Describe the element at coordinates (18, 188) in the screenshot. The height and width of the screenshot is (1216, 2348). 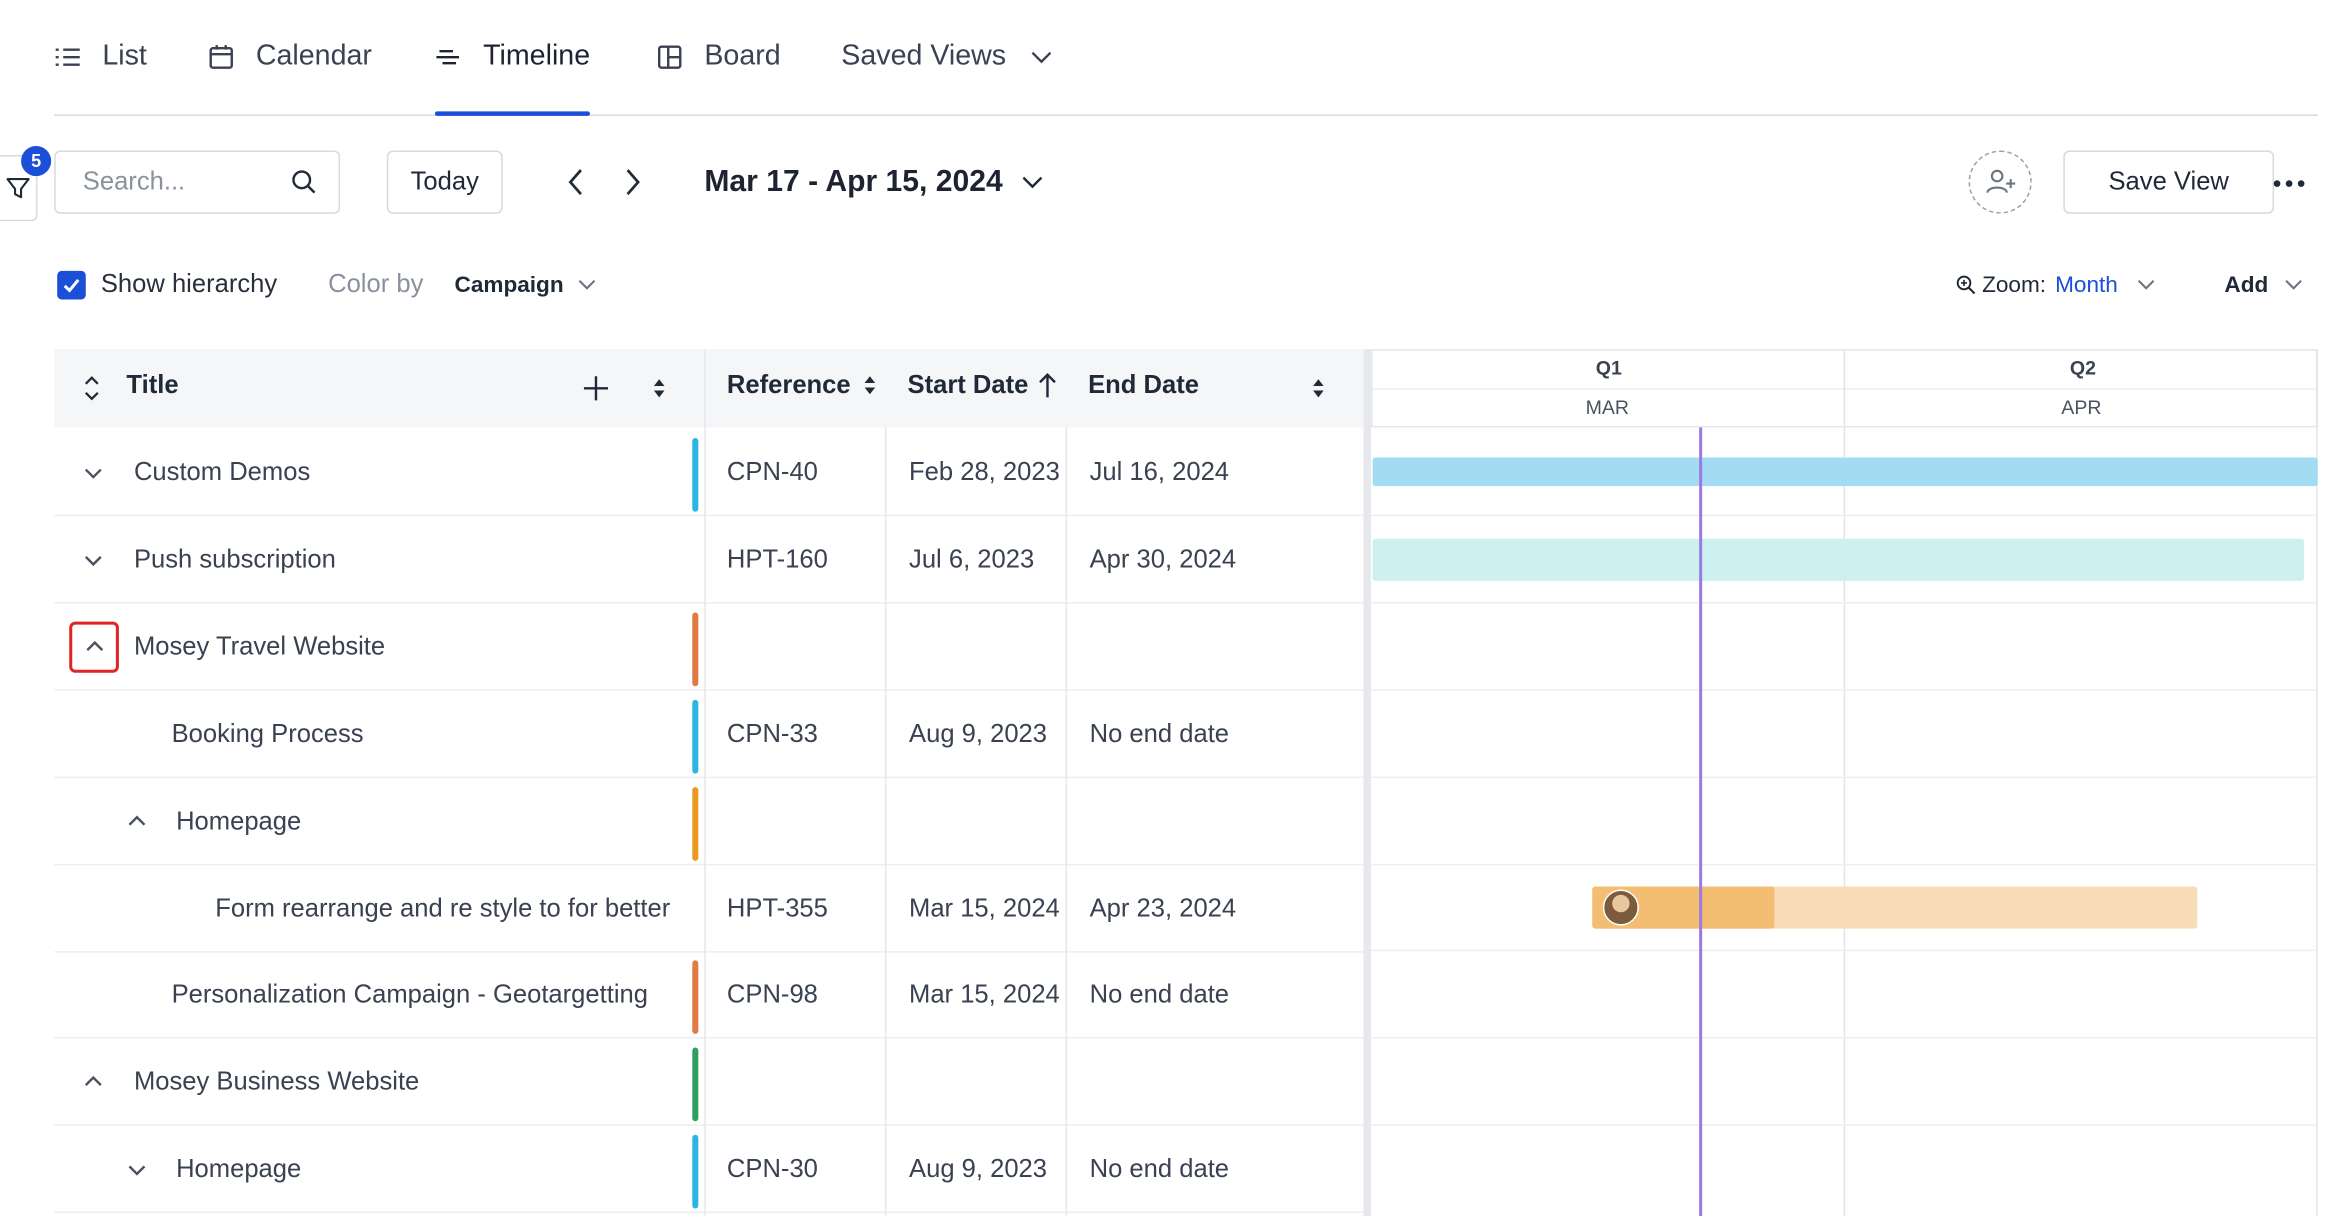
I see `filter-icon` at that location.